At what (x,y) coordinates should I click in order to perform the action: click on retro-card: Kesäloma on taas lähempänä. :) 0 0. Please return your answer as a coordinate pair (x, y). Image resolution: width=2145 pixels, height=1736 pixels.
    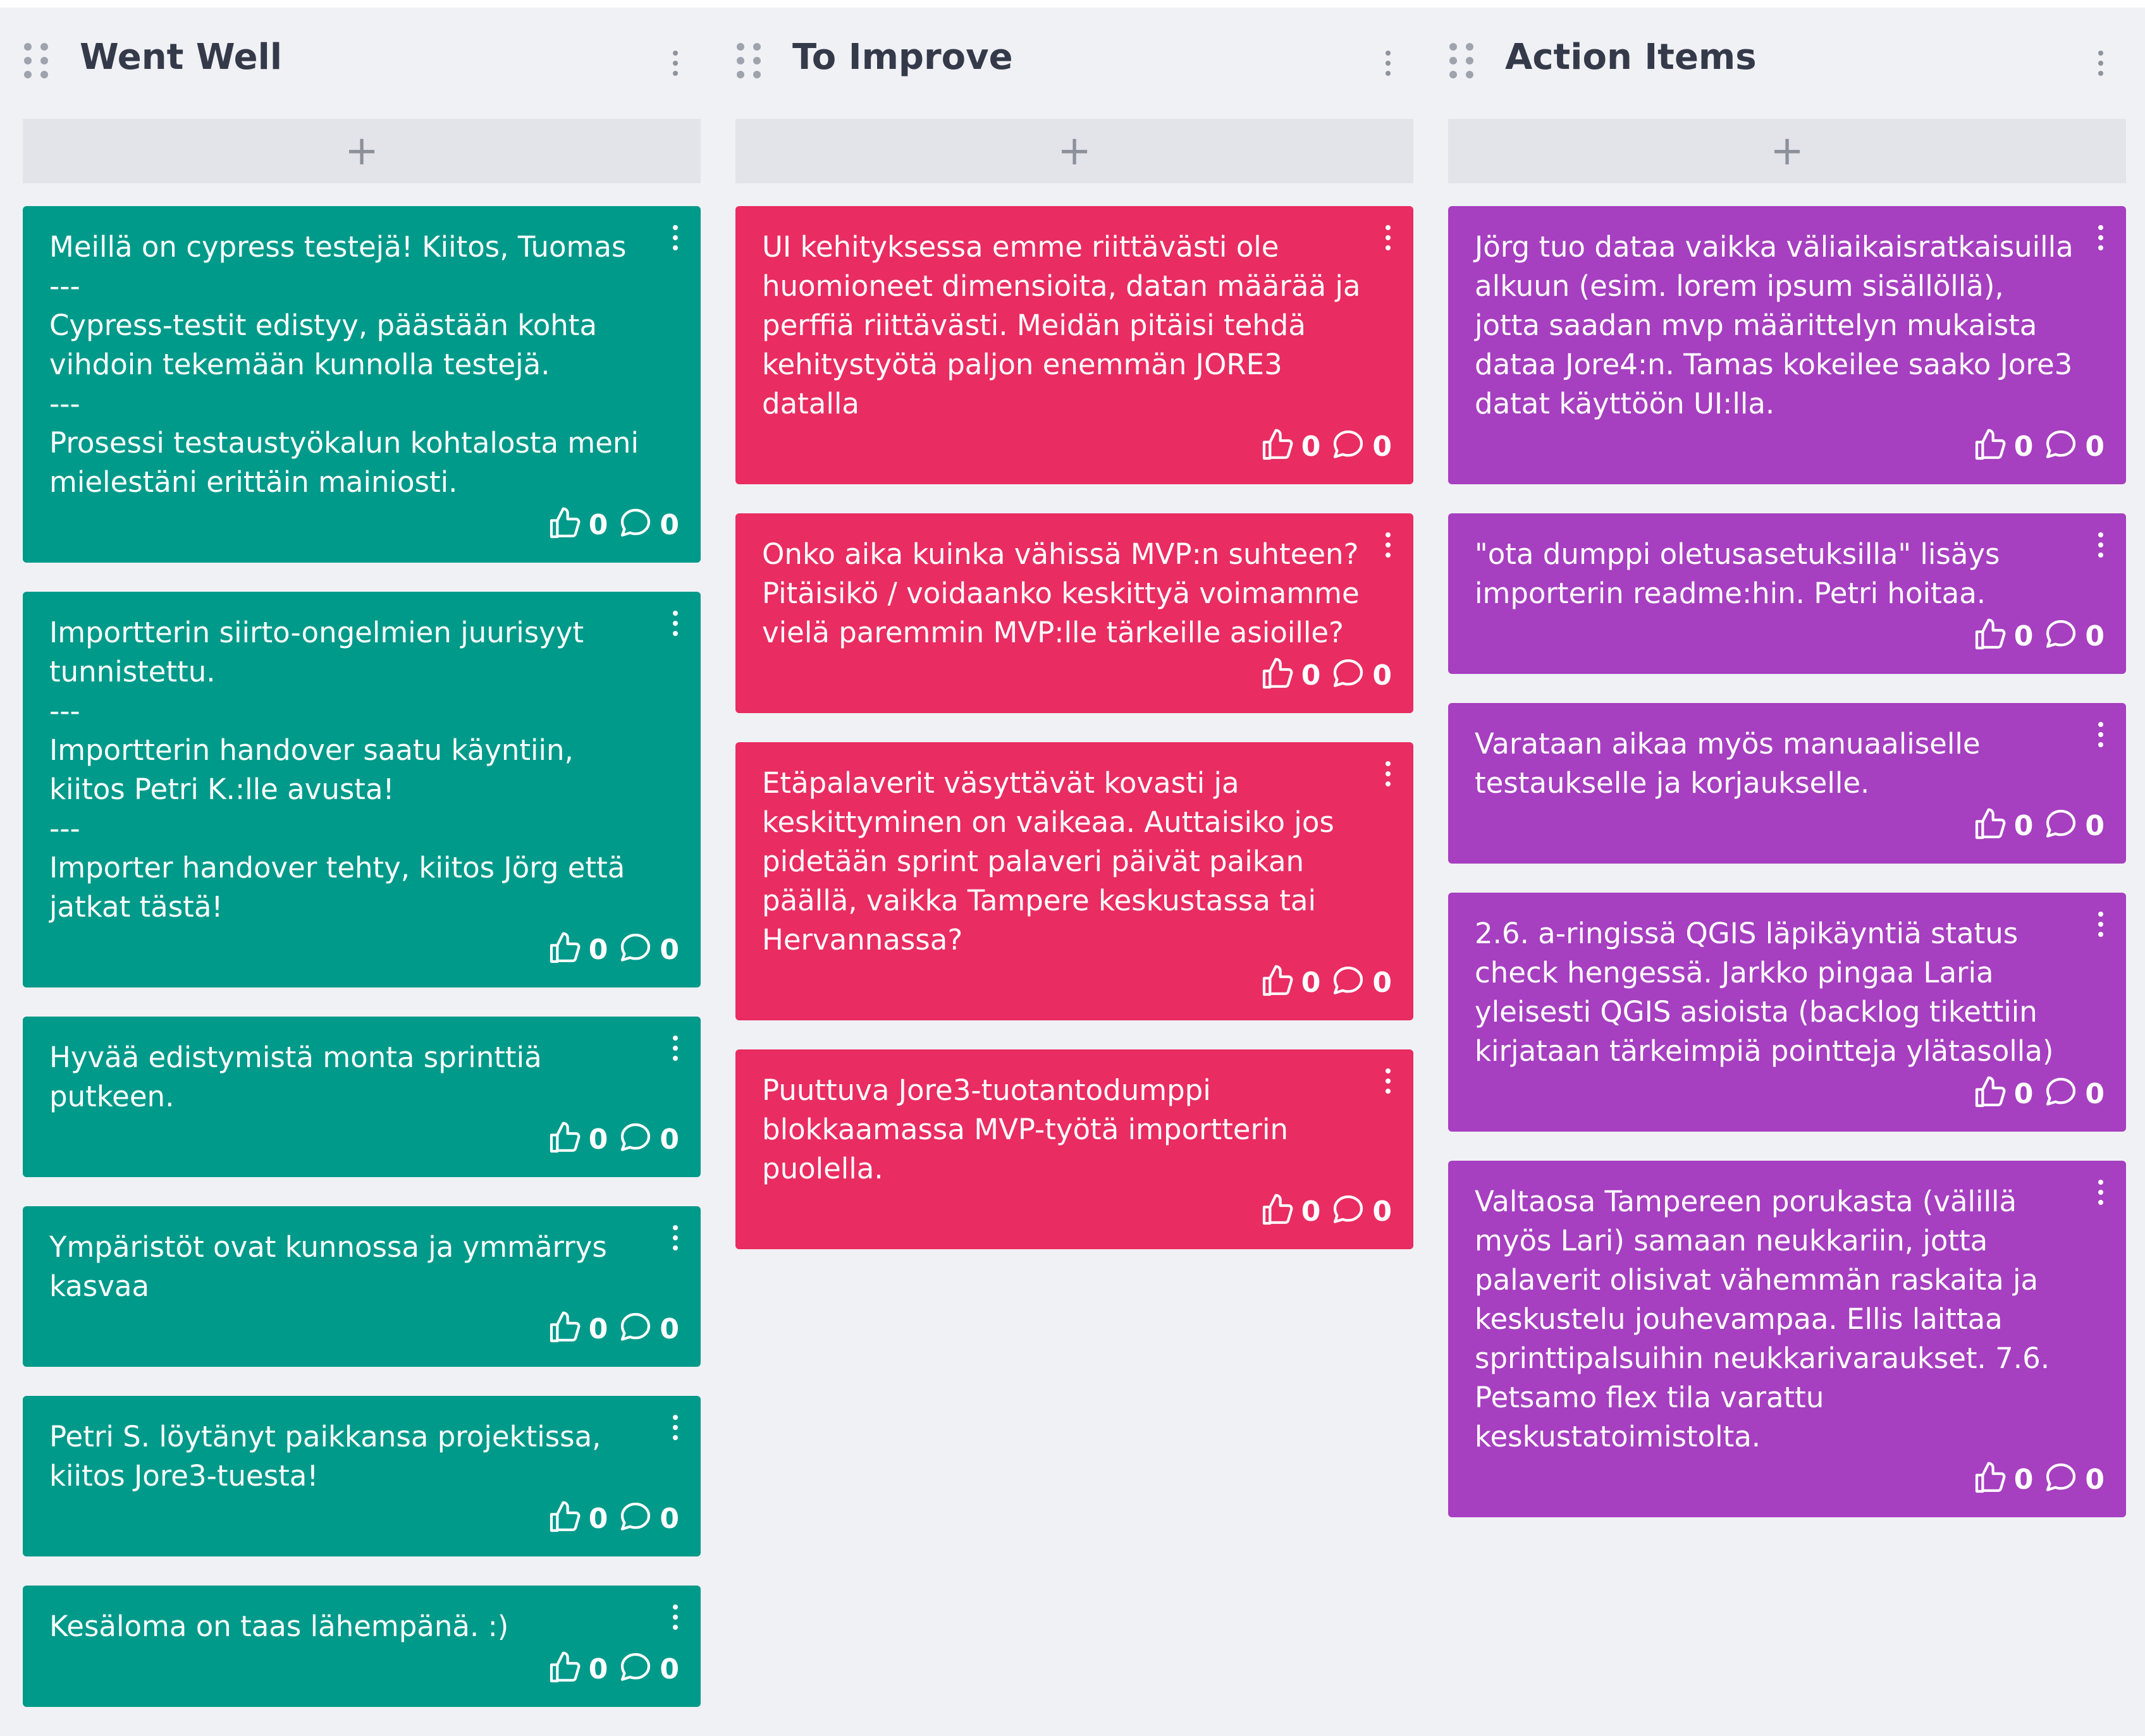
    Looking at the image, I should click on (362, 1646).